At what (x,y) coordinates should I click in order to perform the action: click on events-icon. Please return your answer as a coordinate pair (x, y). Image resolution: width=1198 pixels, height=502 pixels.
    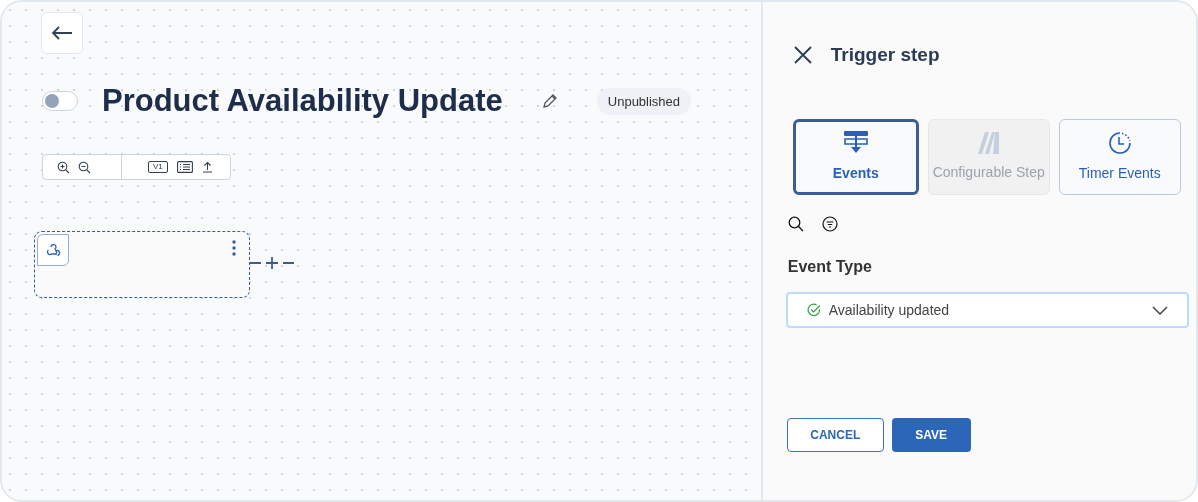
    Looking at the image, I should click on (855, 142).